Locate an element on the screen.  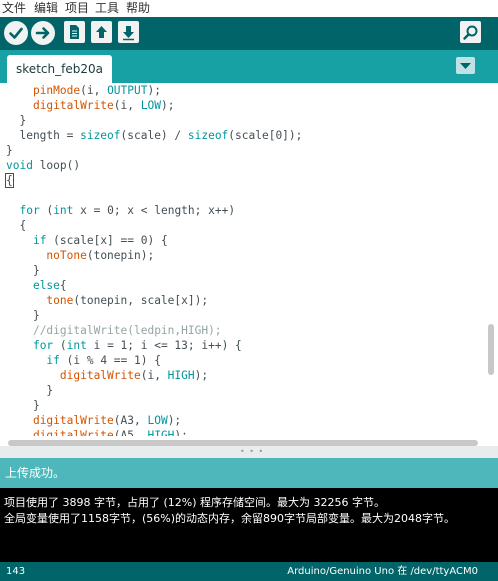
vertical-scroll-thumb is located at coordinates (491, 349).